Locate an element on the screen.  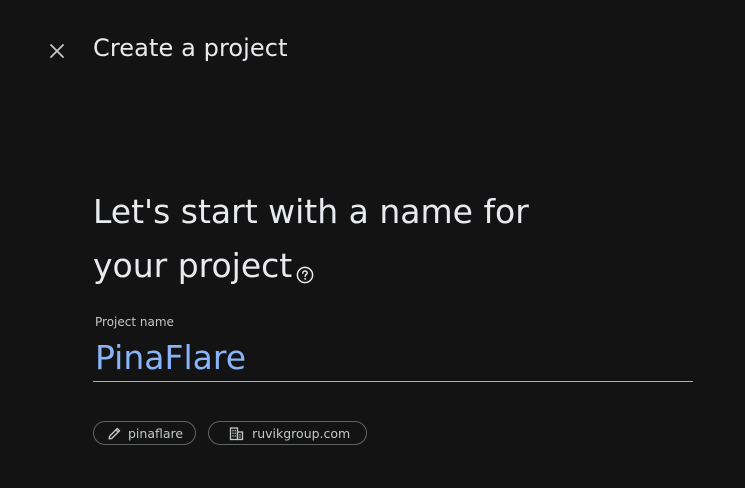
organization-chip: ruvikgroup.com is located at coordinates (288, 433).